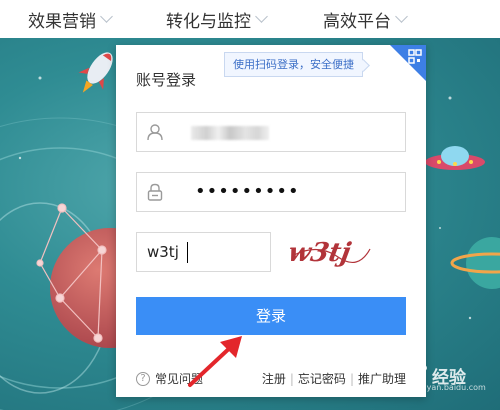 This screenshot has height=410, width=500. I want to click on nav-item-conversion-monitoring: 转化与监控, so click(217, 19).